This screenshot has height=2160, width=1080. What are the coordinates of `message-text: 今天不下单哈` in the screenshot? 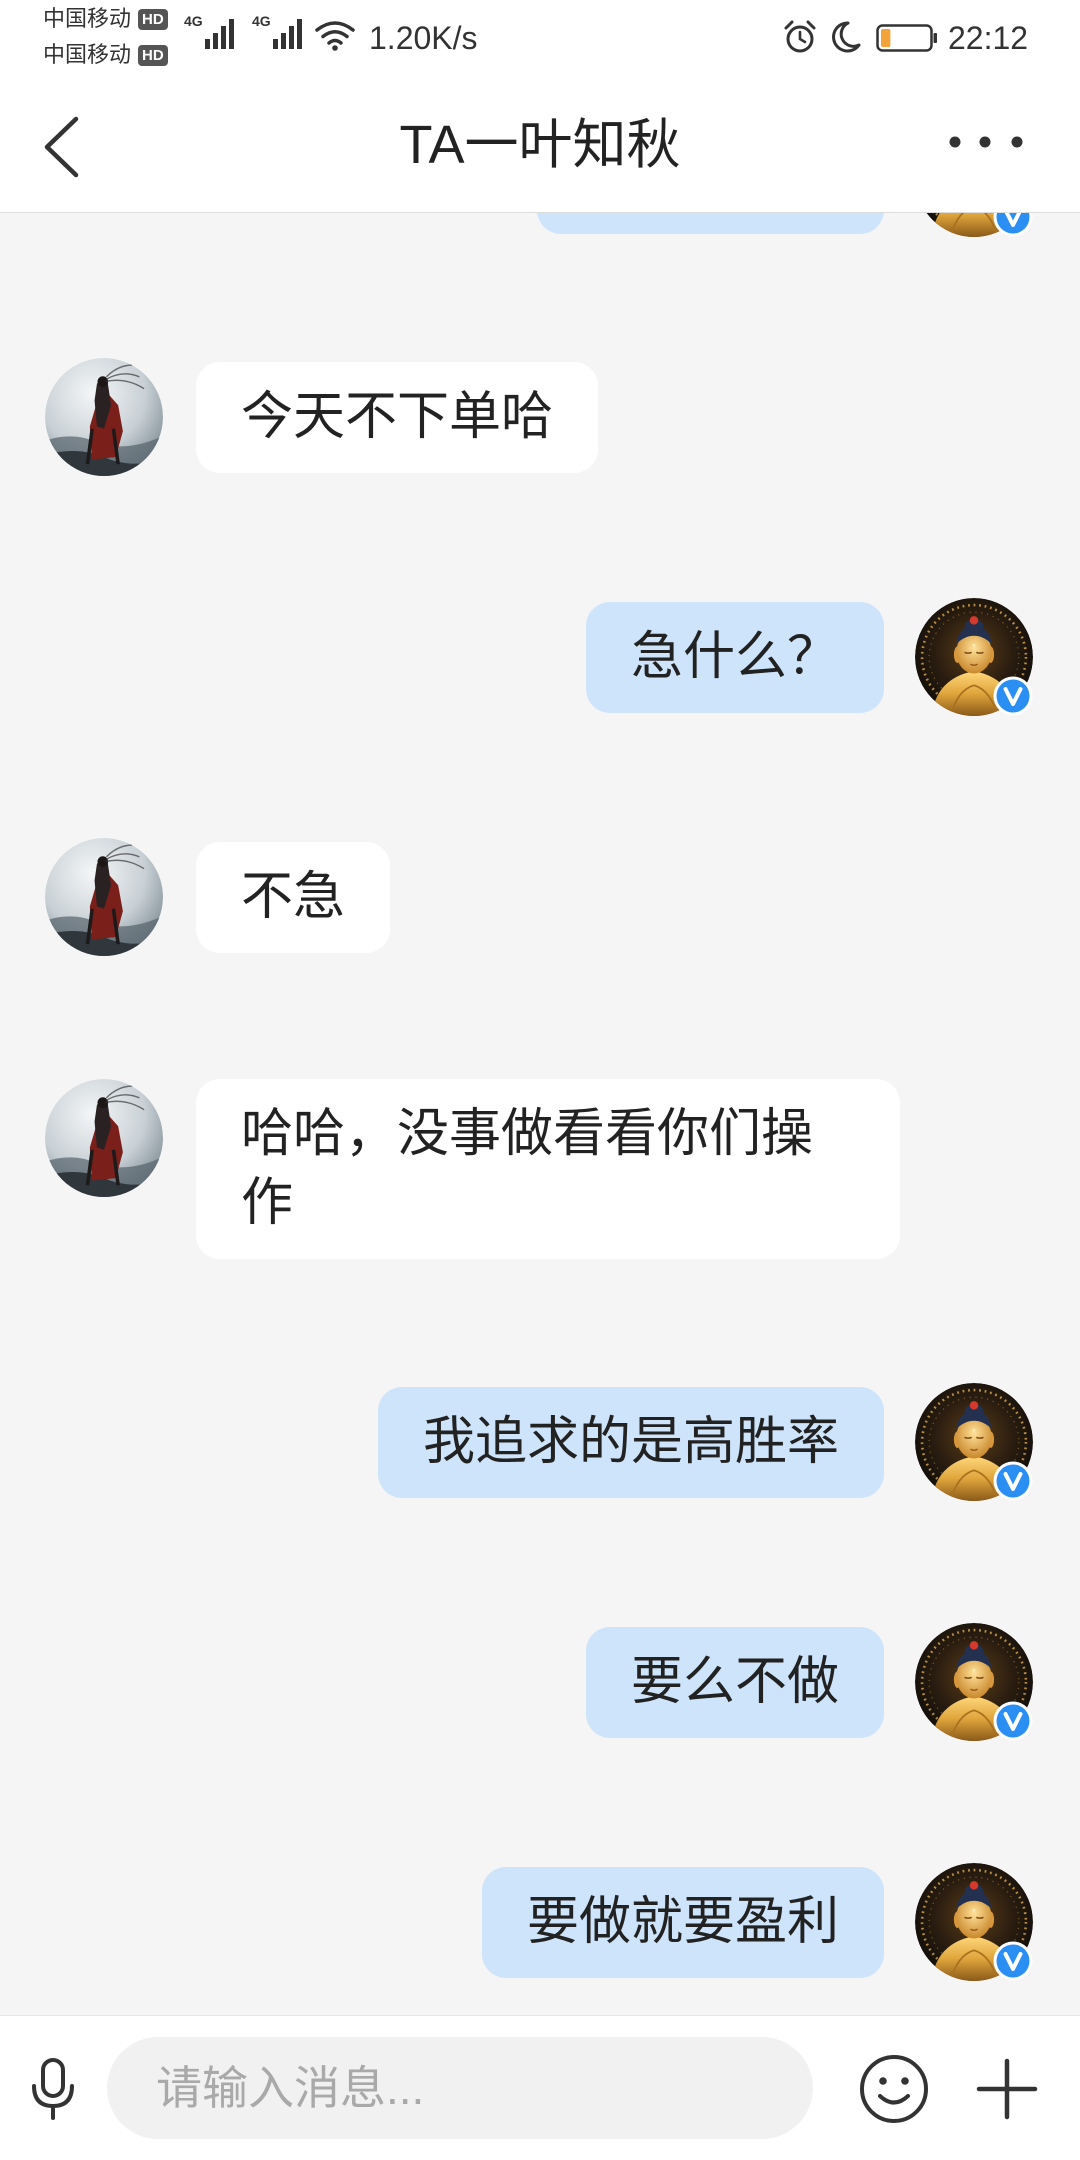 It's located at (397, 417).